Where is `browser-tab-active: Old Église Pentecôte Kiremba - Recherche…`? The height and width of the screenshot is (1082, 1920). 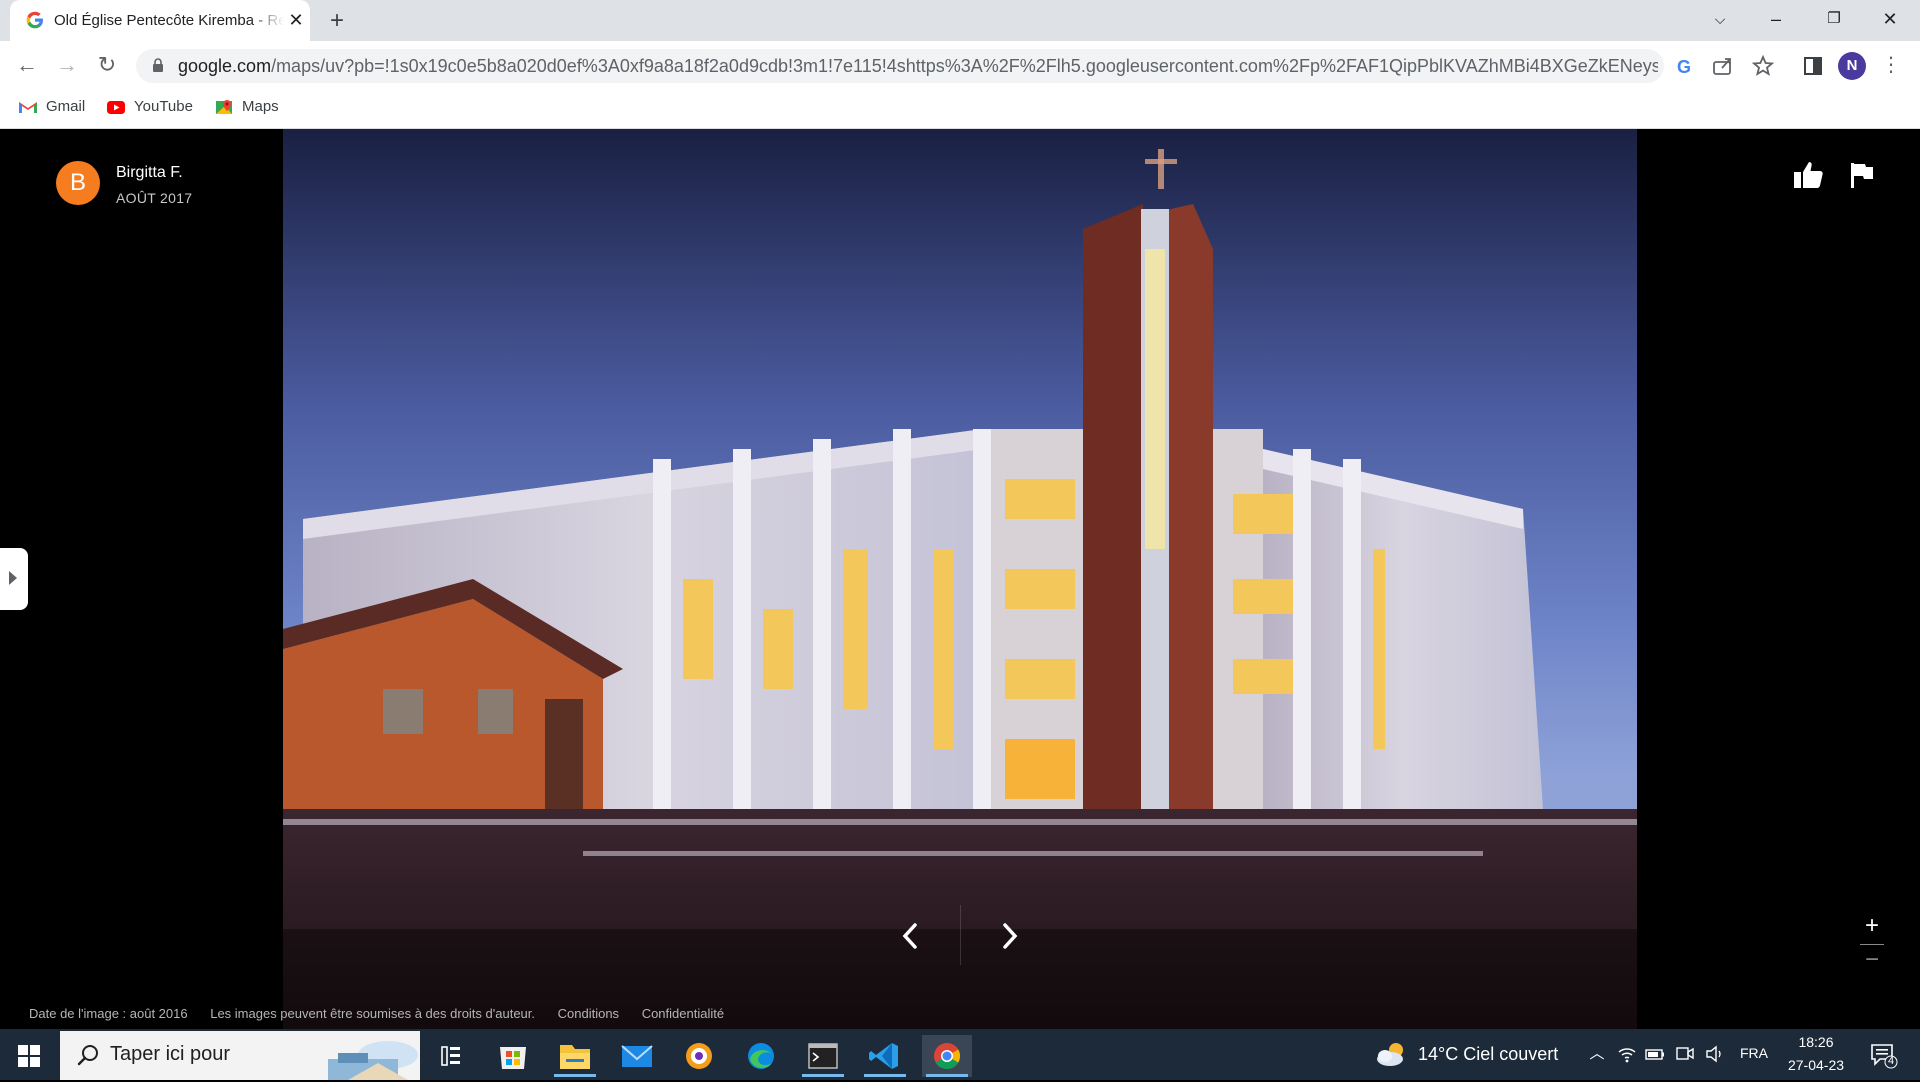
browser-tab-active: Old Église Pentecôte Kiremba - Recherche… is located at coordinates (160, 20).